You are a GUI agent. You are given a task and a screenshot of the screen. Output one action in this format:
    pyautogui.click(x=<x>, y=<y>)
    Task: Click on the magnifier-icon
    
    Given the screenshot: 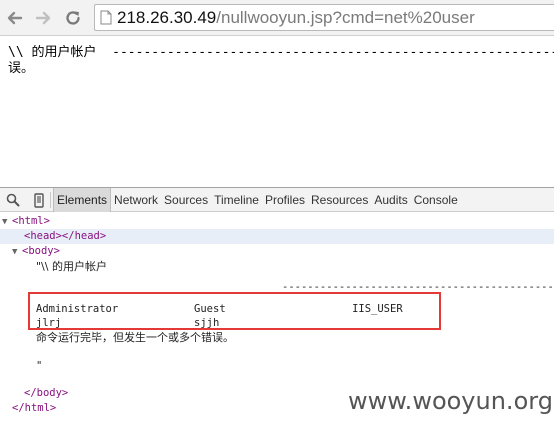 What is the action you would take?
    pyautogui.click(x=13, y=200)
    